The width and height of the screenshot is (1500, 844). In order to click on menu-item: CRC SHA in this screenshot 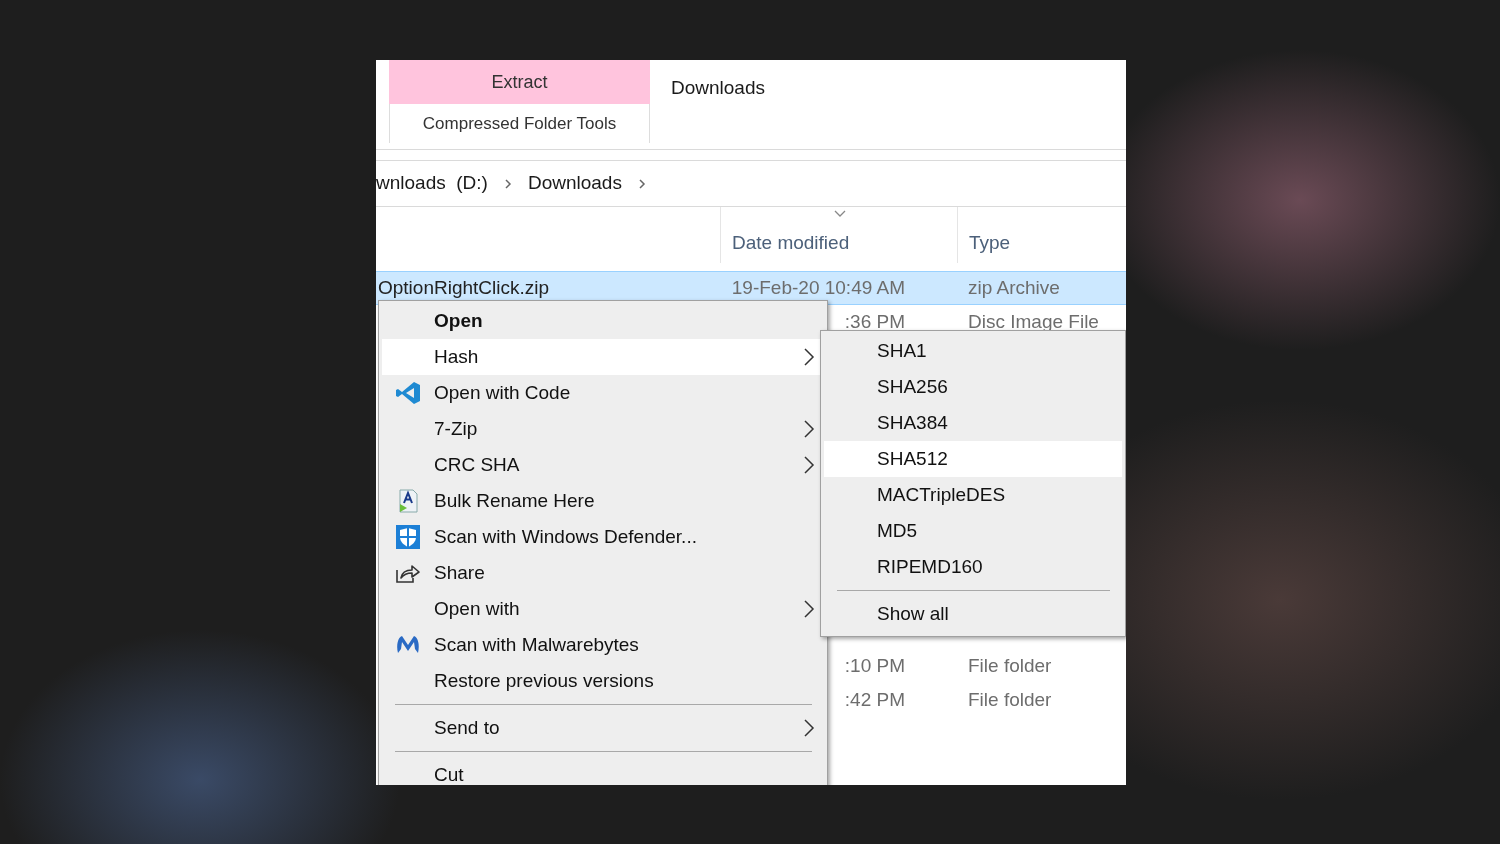, I will do `click(603, 465)`.